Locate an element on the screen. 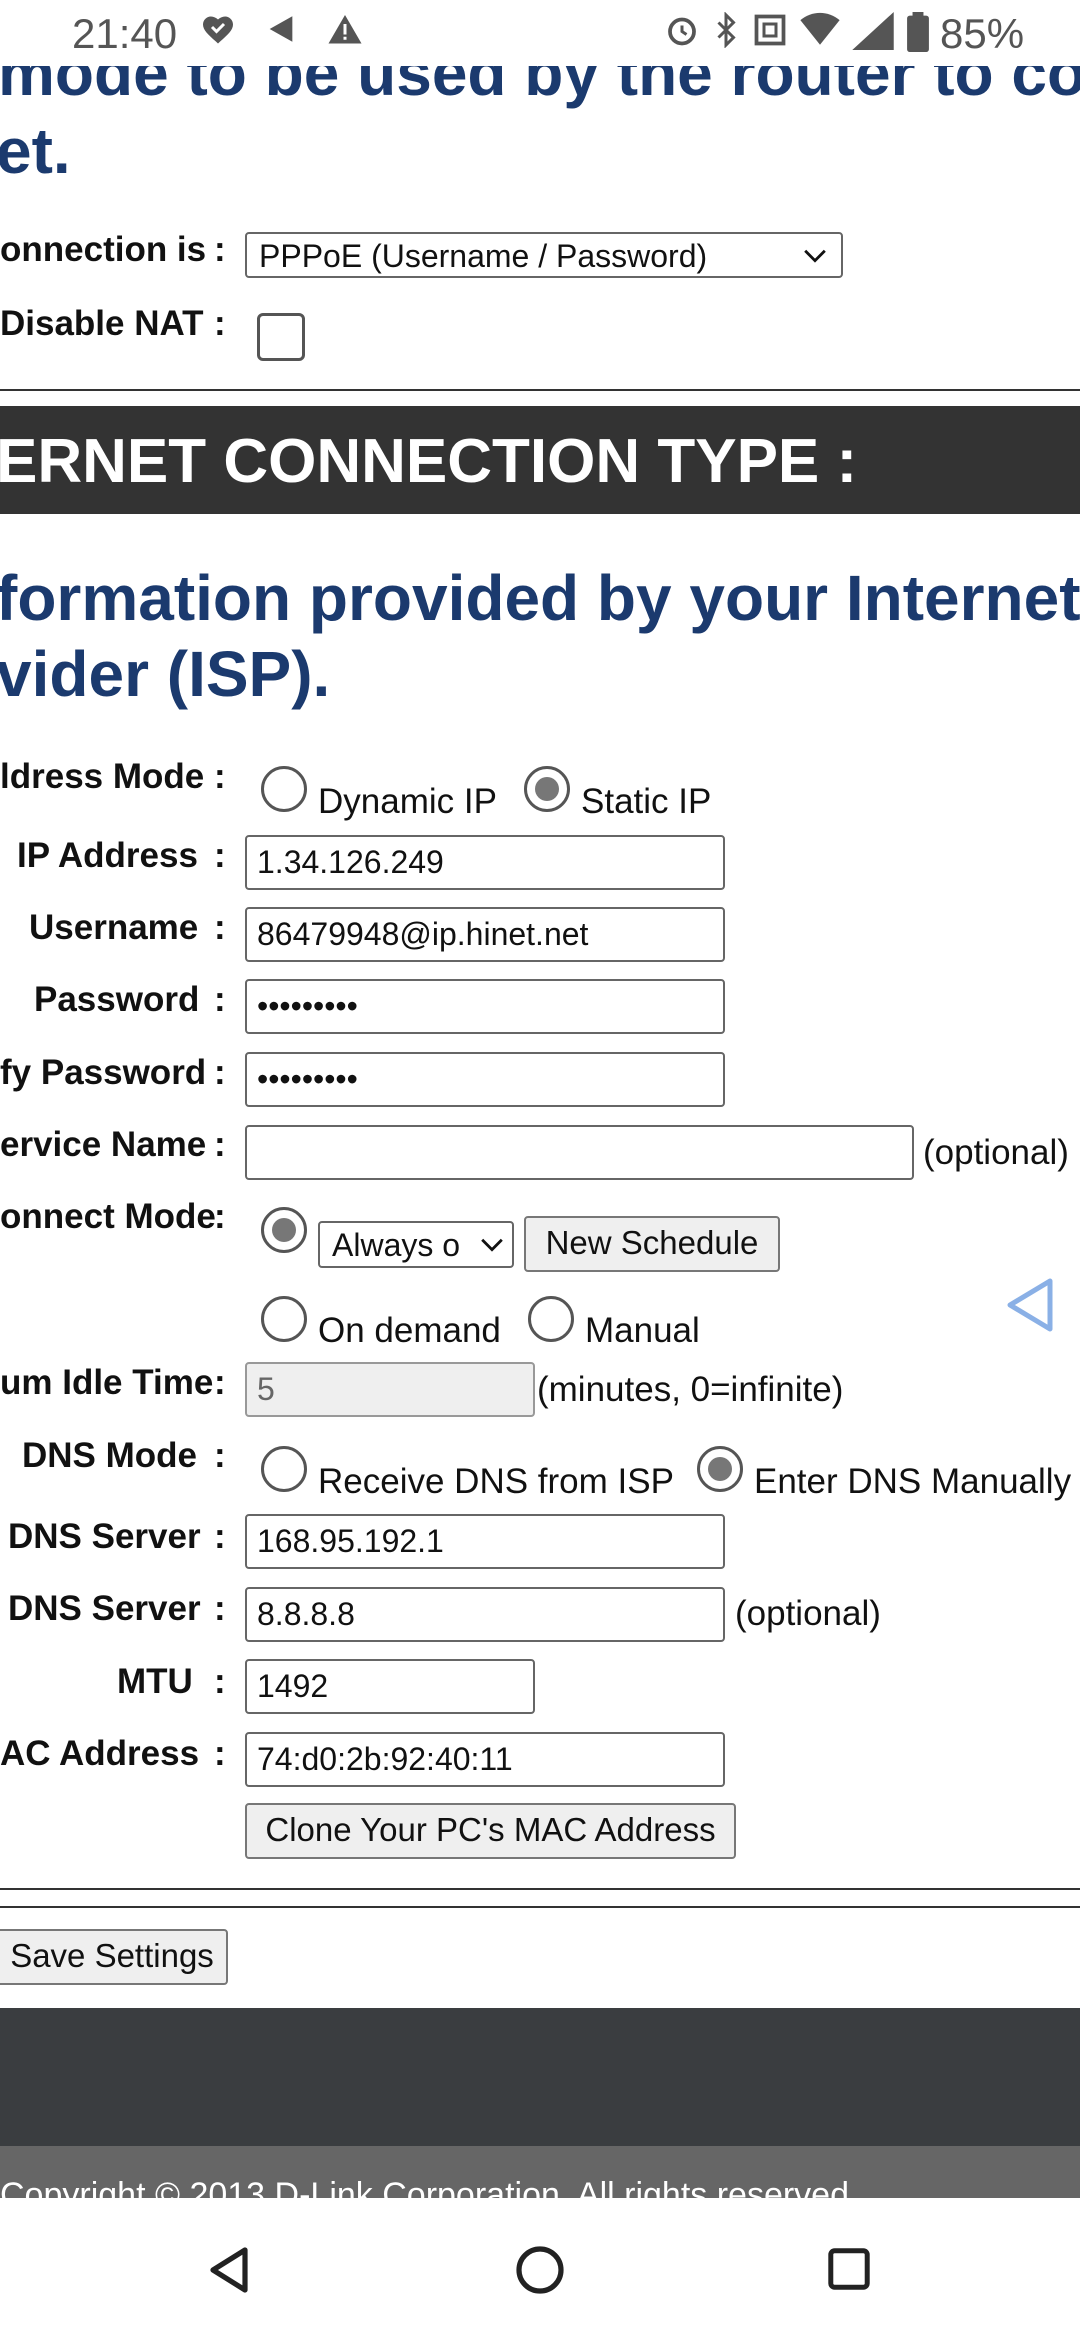  system-nav-bar is located at coordinates (540, 2269).